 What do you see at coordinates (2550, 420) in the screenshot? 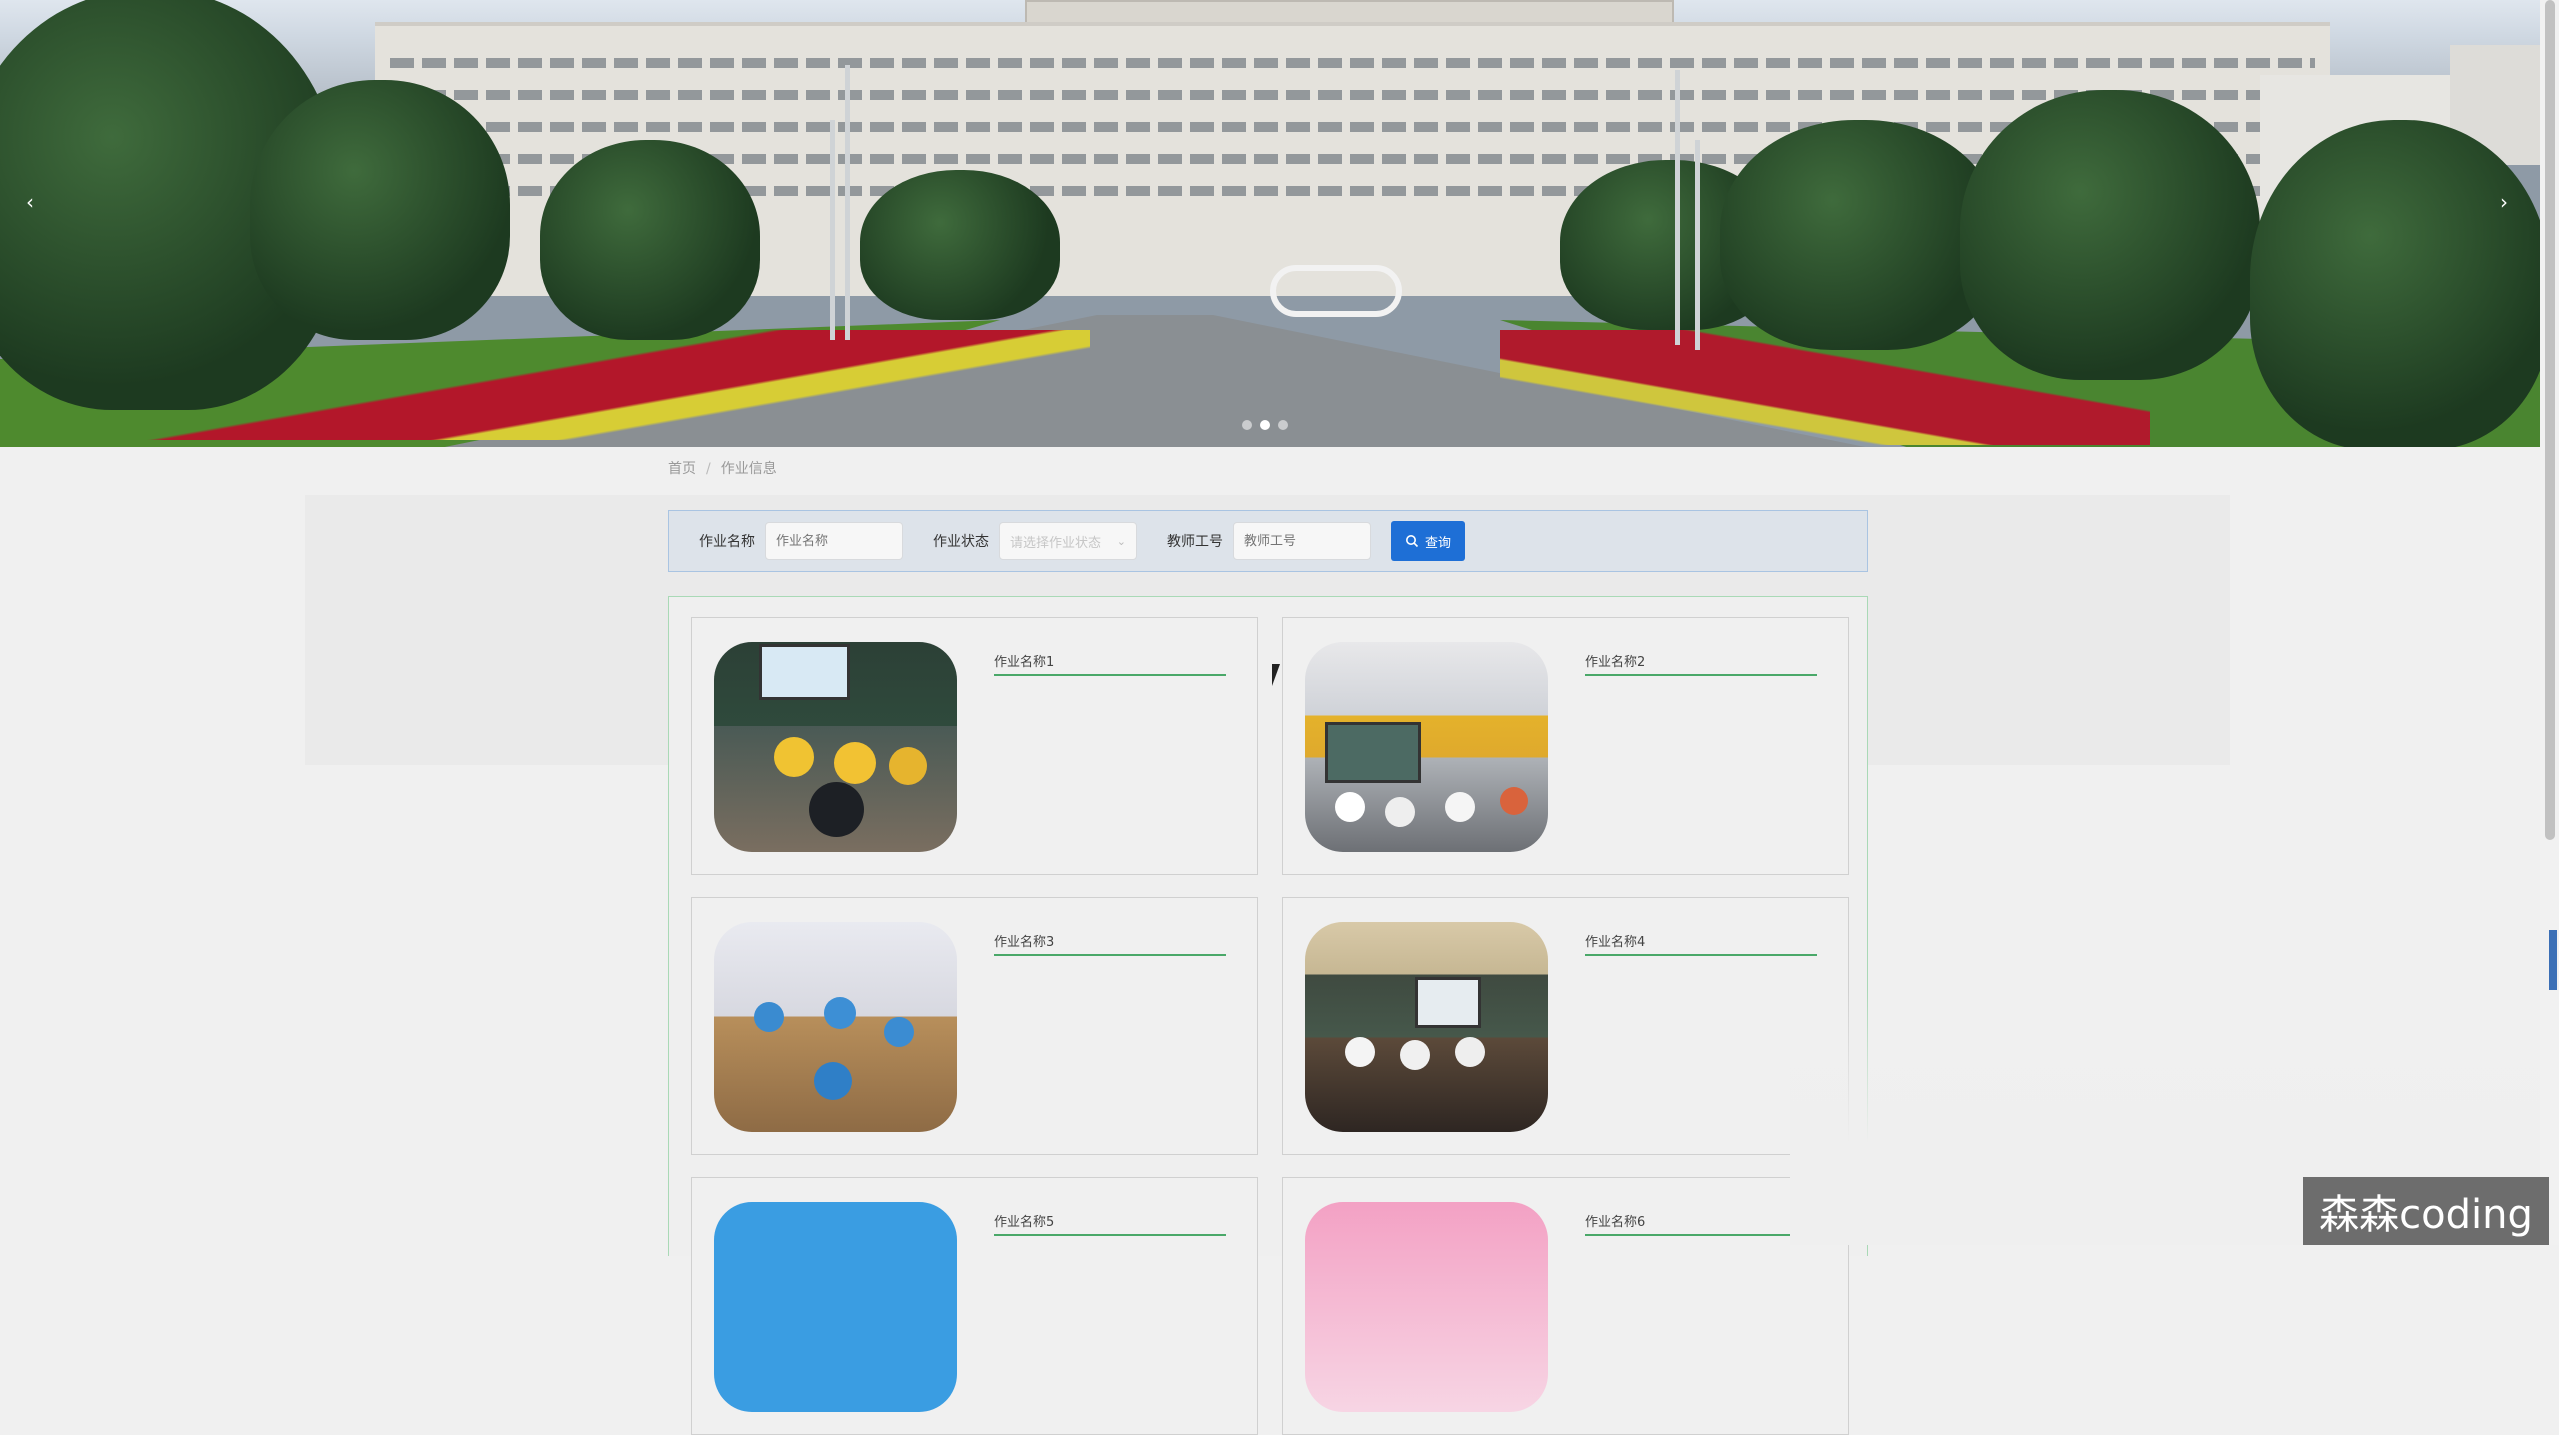
I see `scrollbar-thumb` at bounding box center [2550, 420].